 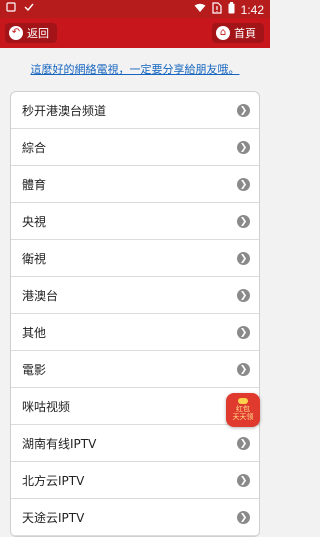 I want to click on list-item-label: 咪咕视频, so click(x=46, y=406).